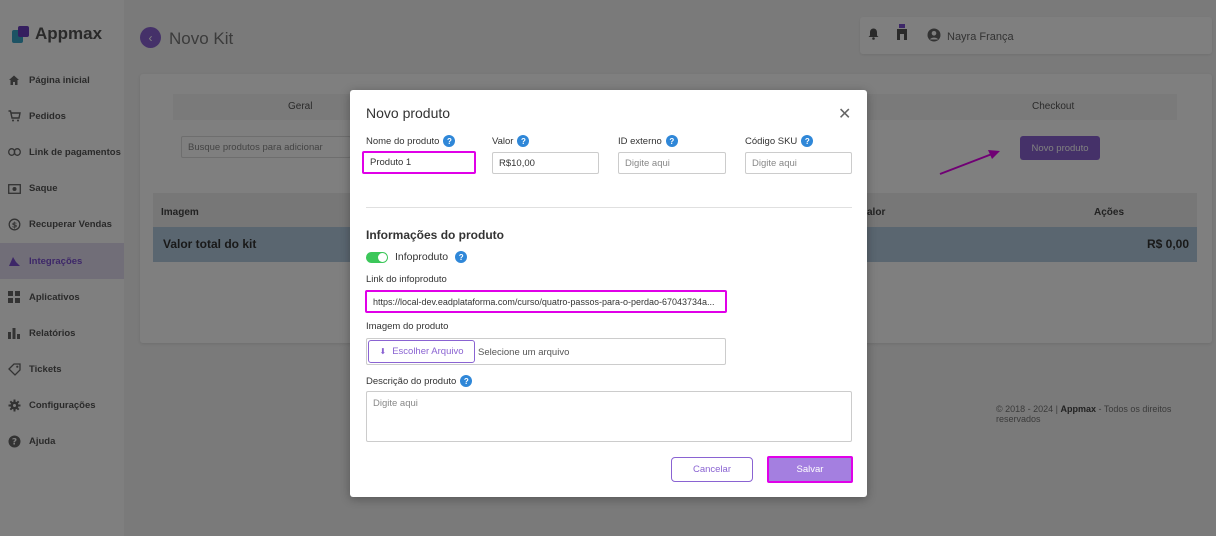 This screenshot has height=536, width=1216. Describe the element at coordinates (609, 416) in the screenshot. I see `description-textarea: Digite aqui` at that location.